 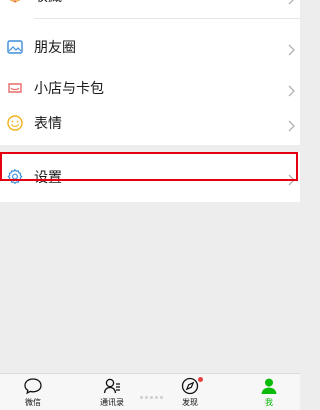 What do you see at coordinates (15, 123) in the screenshot?
I see `smiley-emoji-icon` at bounding box center [15, 123].